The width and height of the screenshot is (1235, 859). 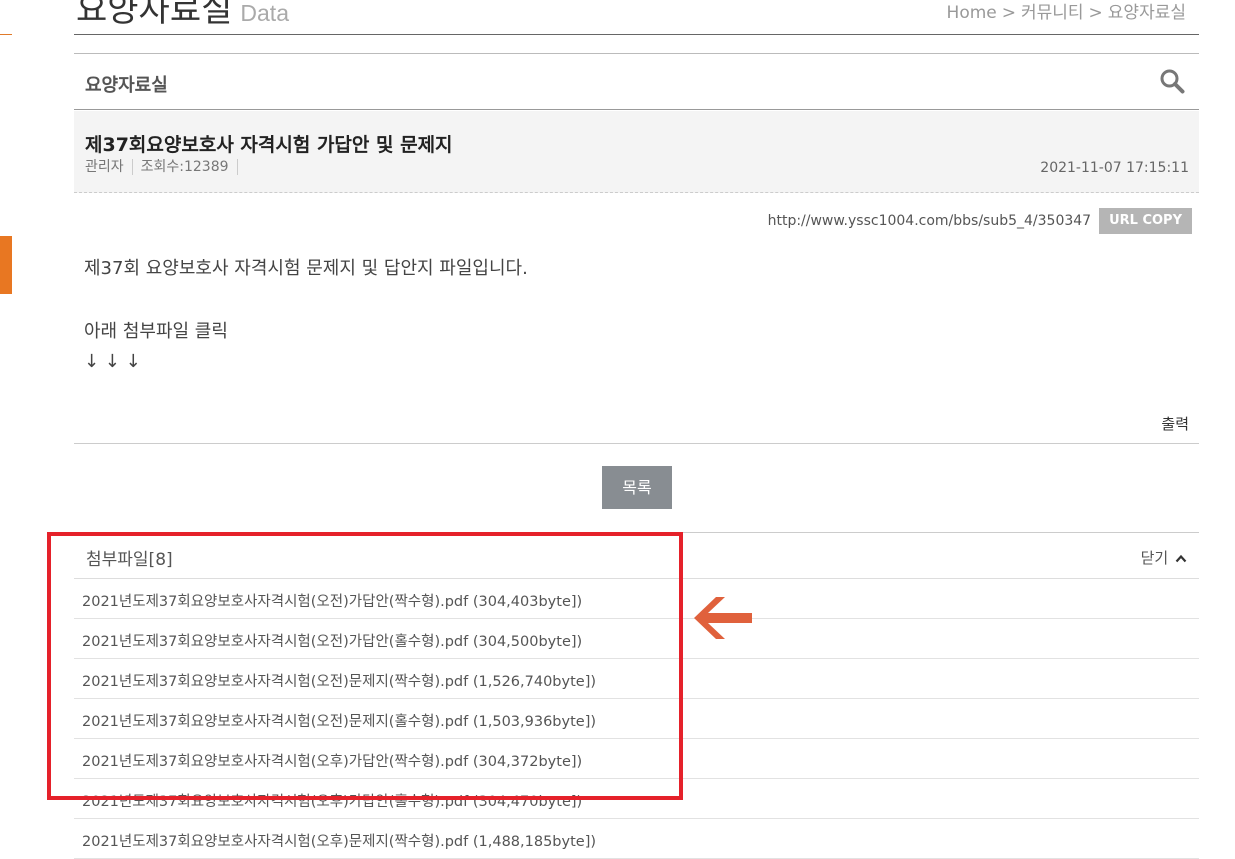 What do you see at coordinates (1052, 13) in the screenshot?
I see `breadcrumb-community: 커뮤니티` at bounding box center [1052, 13].